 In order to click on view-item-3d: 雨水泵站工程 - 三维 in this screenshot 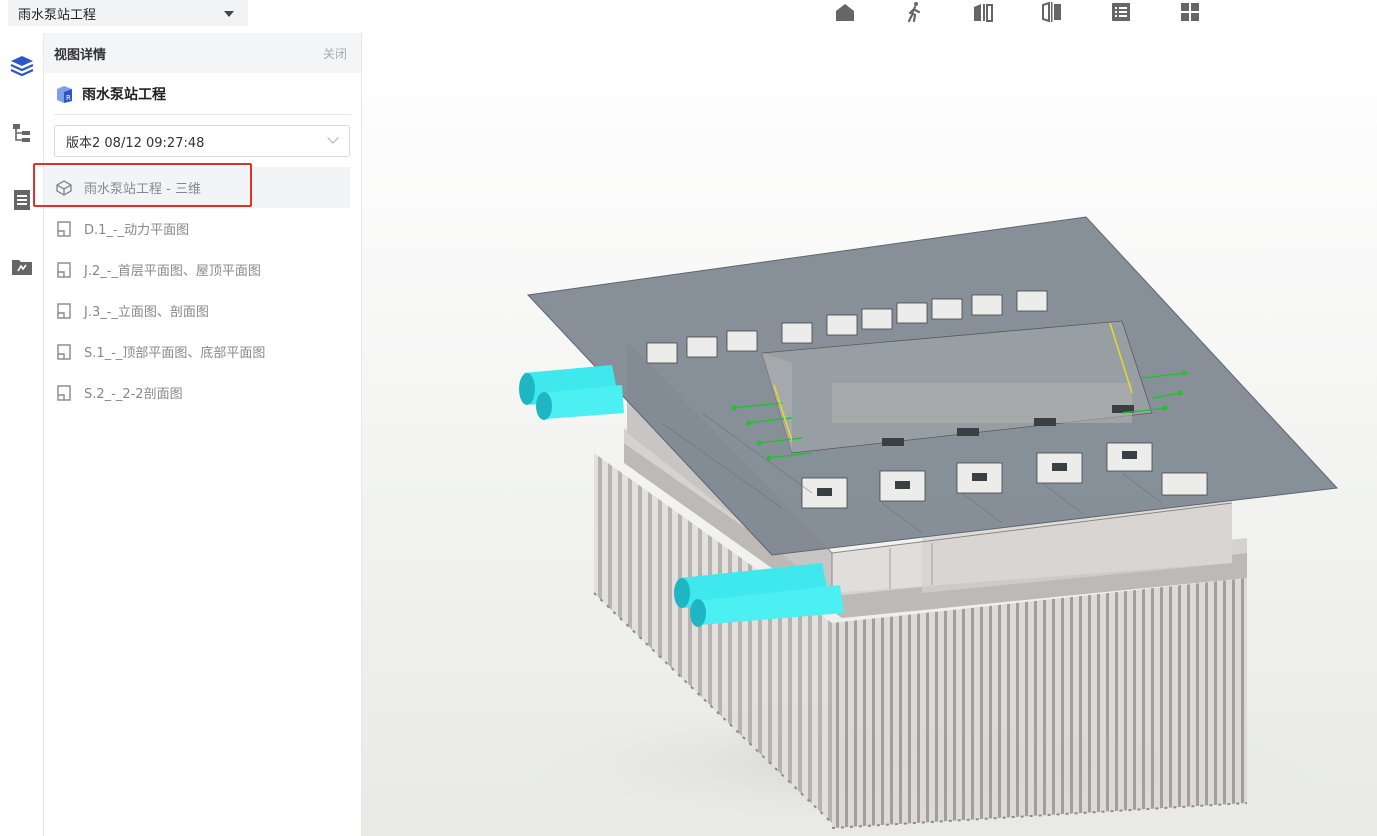, I will do `click(197, 187)`.